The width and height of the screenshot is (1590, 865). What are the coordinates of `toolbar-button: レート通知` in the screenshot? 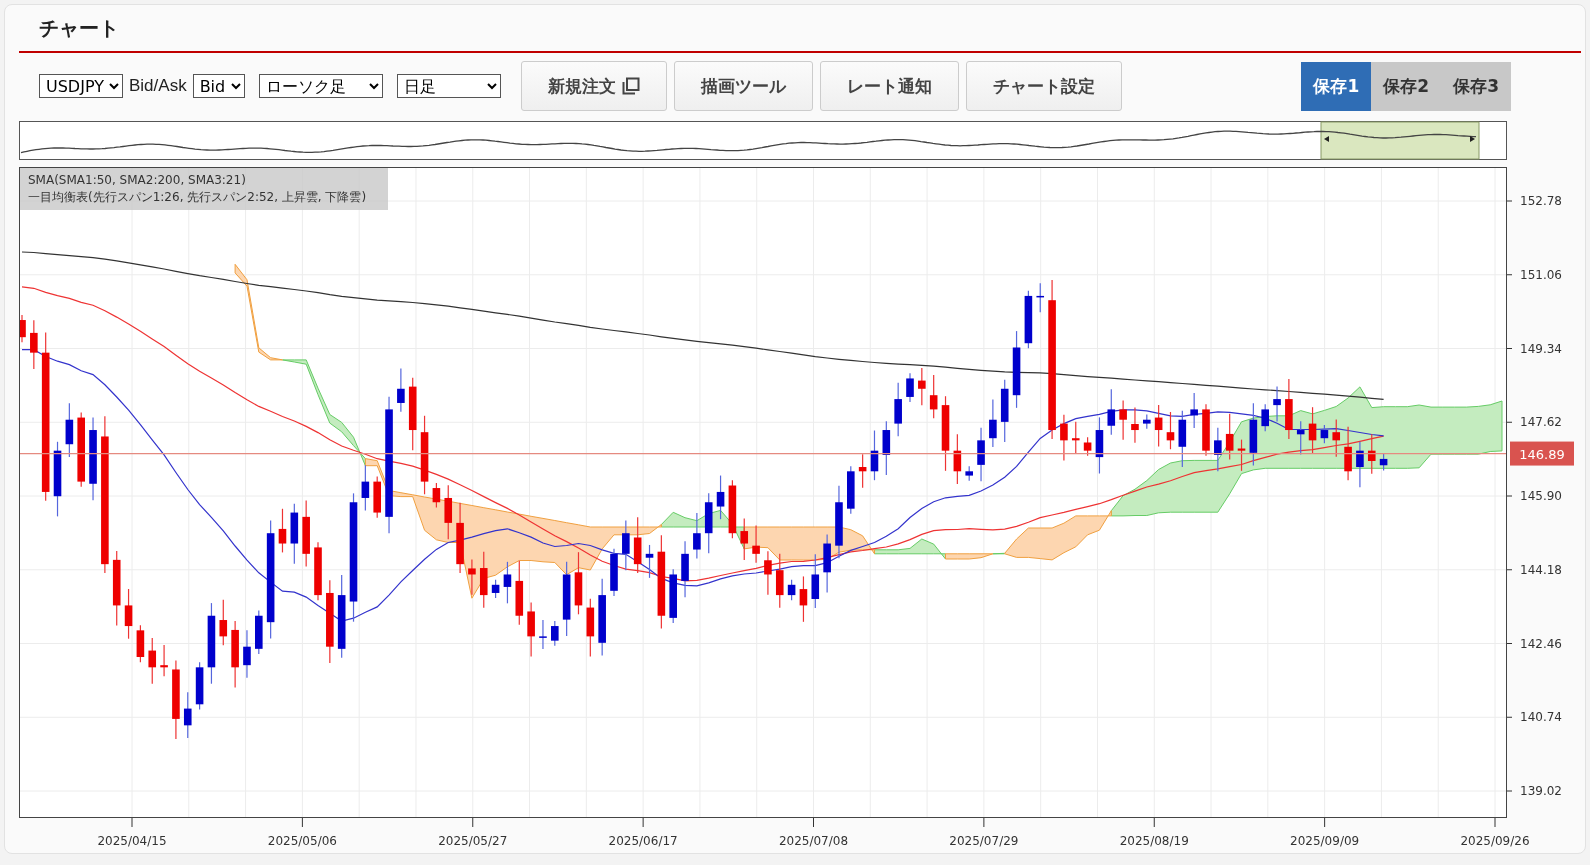 It's located at (889, 86).